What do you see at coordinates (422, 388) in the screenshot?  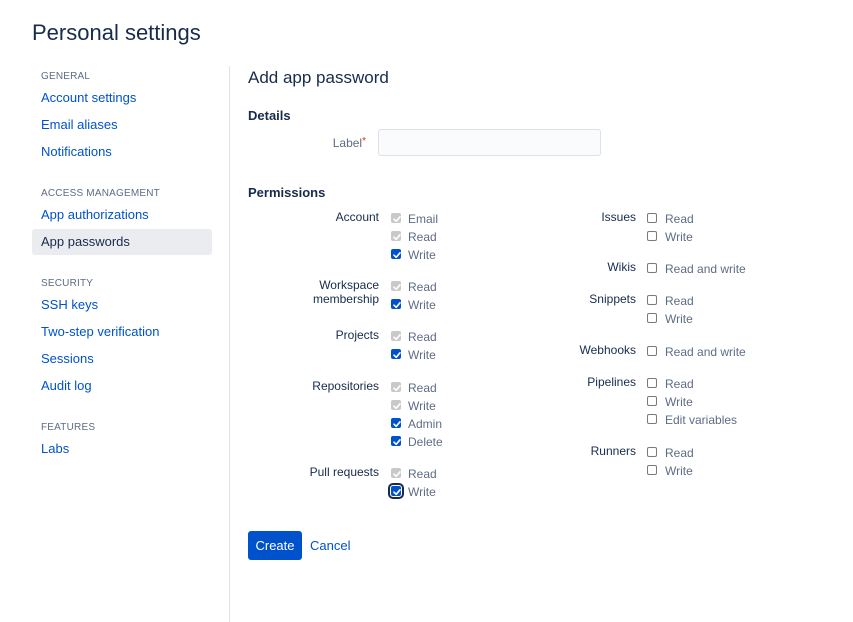 I see `option-label-repositories-read: Read` at bounding box center [422, 388].